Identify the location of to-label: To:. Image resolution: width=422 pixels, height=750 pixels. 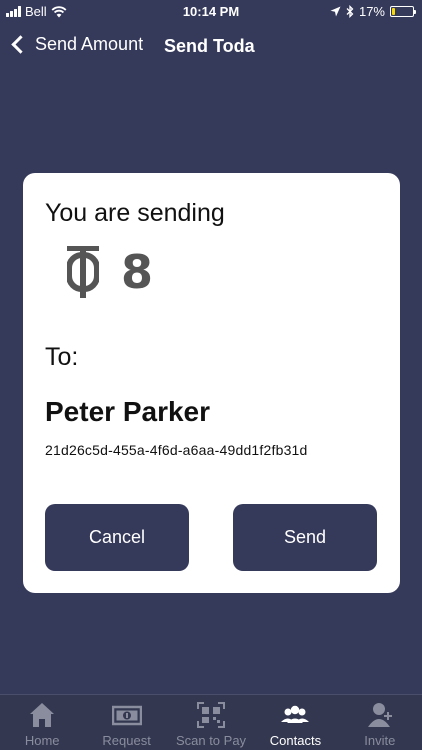
(62, 357).